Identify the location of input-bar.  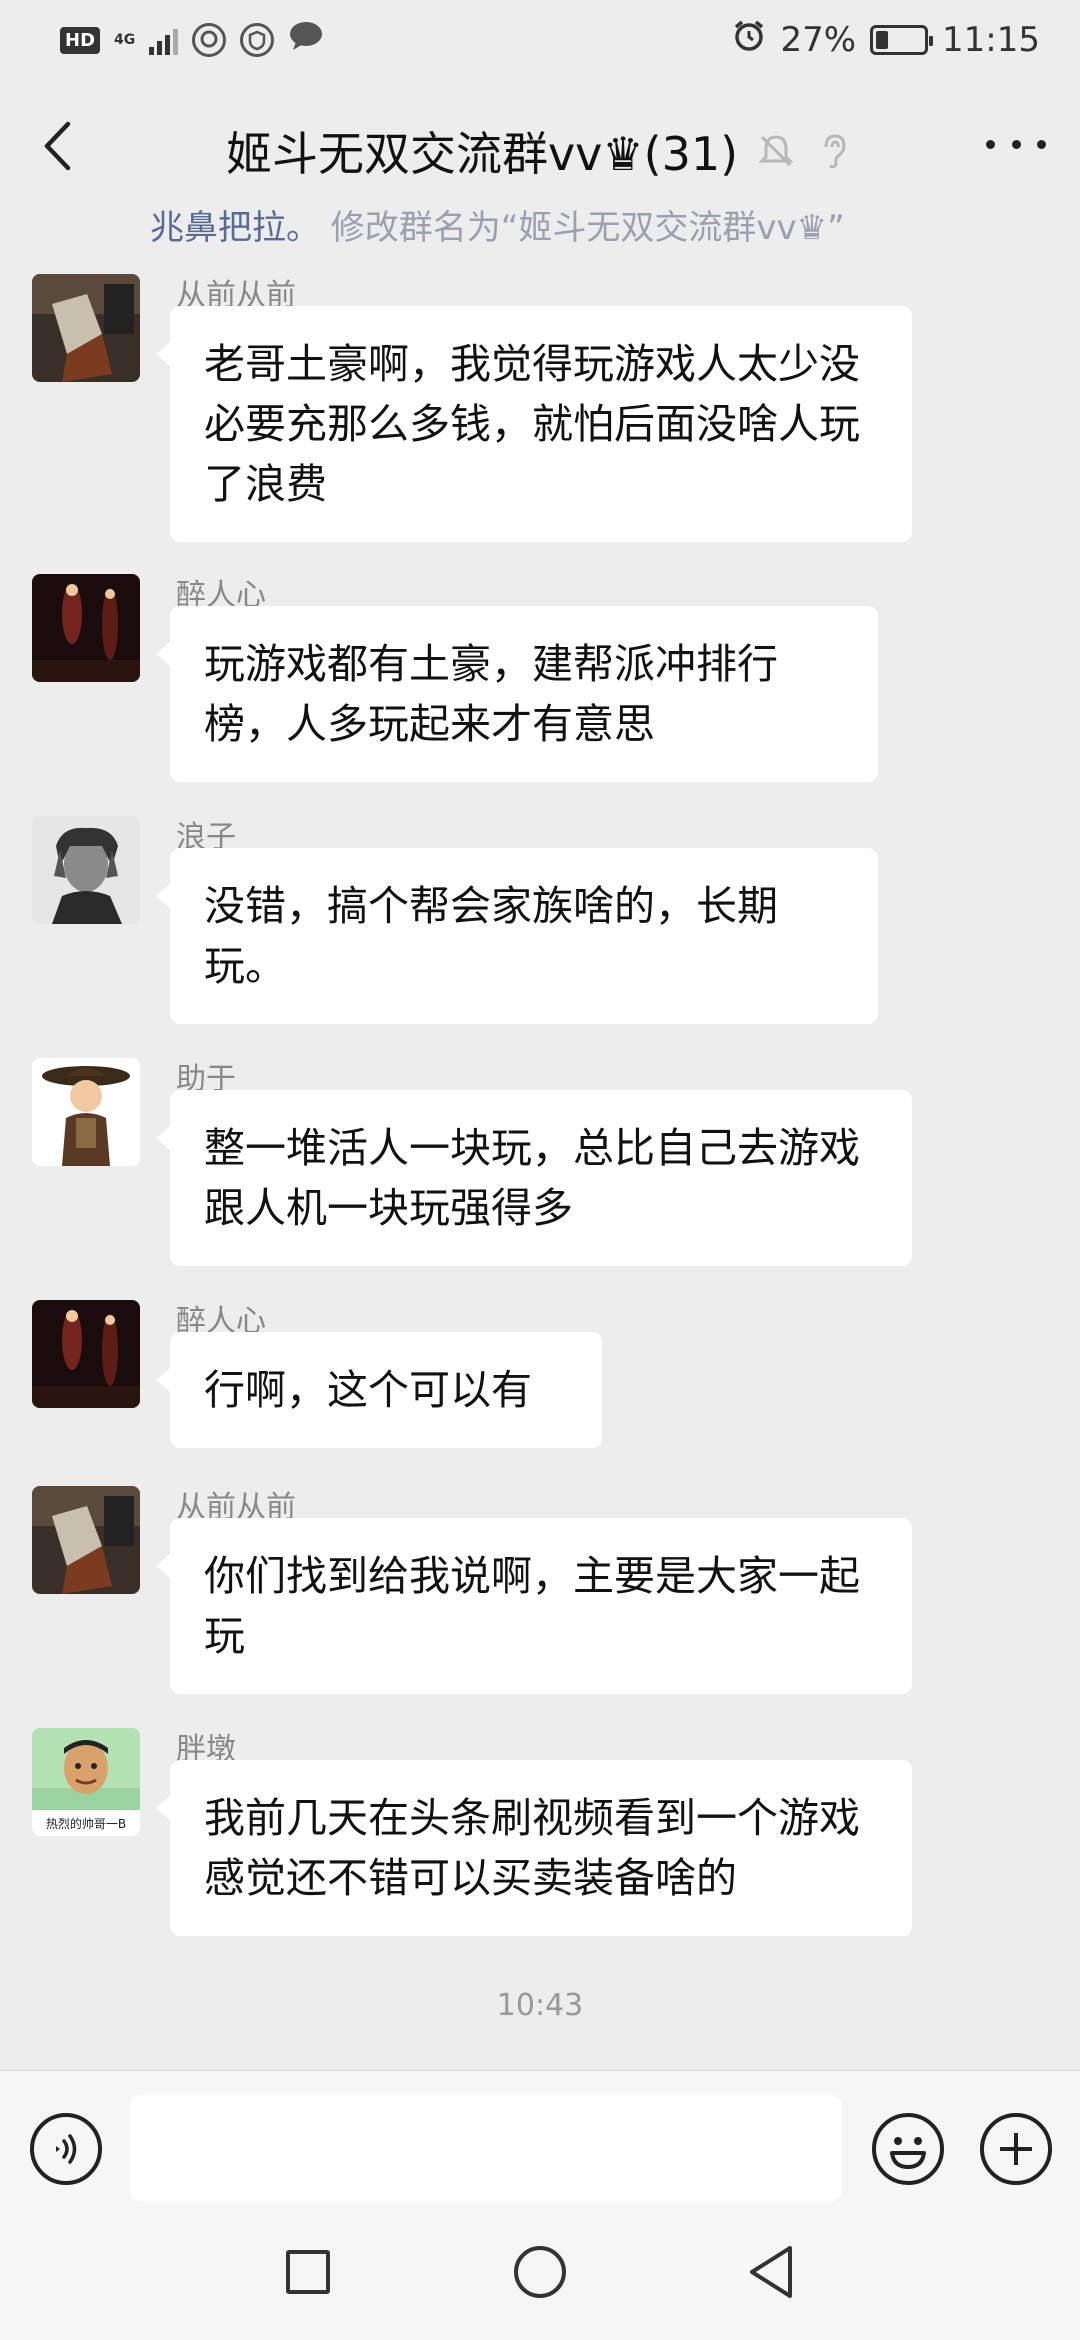
(540, 2145).